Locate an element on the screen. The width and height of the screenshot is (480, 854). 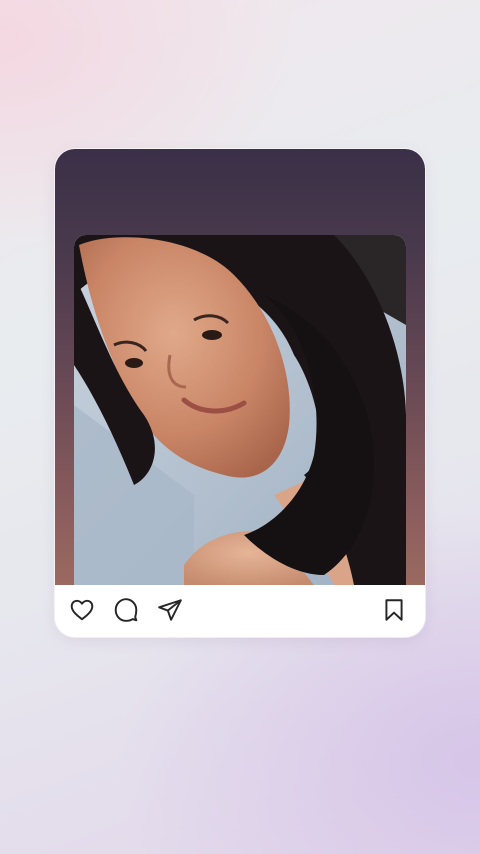
post-action-bar is located at coordinates (240, 611).